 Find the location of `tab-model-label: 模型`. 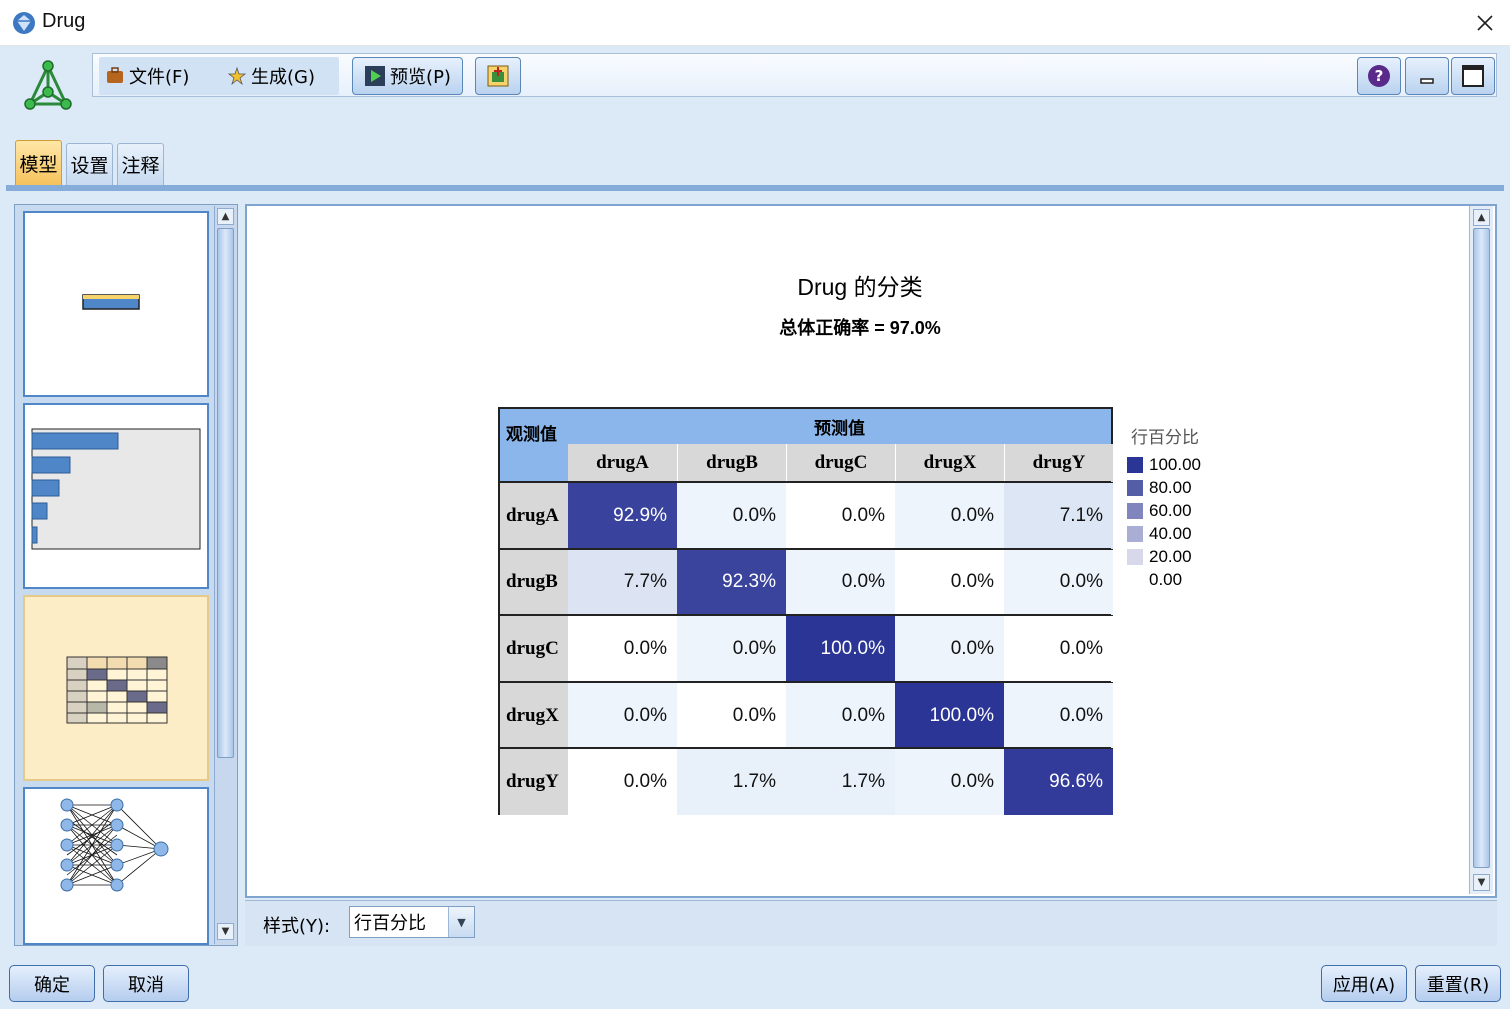

tab-model-label: 模型 is located at coordinates (38, 164).